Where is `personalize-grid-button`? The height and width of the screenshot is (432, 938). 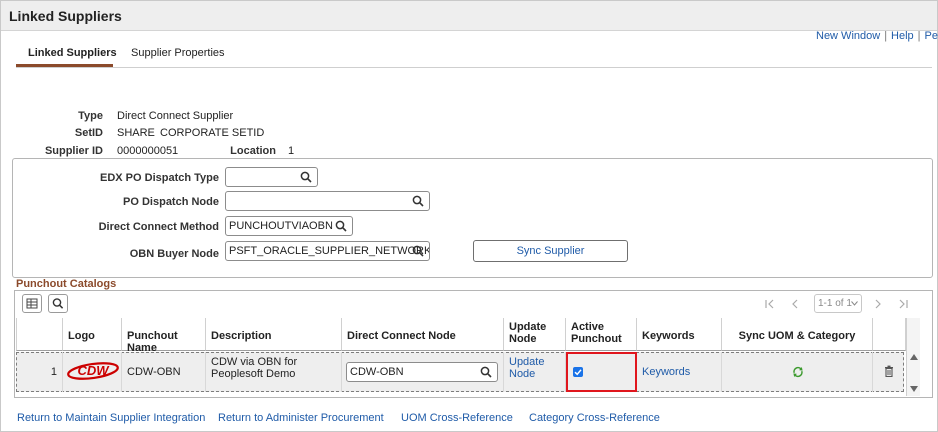 personalize-grid-button is located at coordinates (32, 303).